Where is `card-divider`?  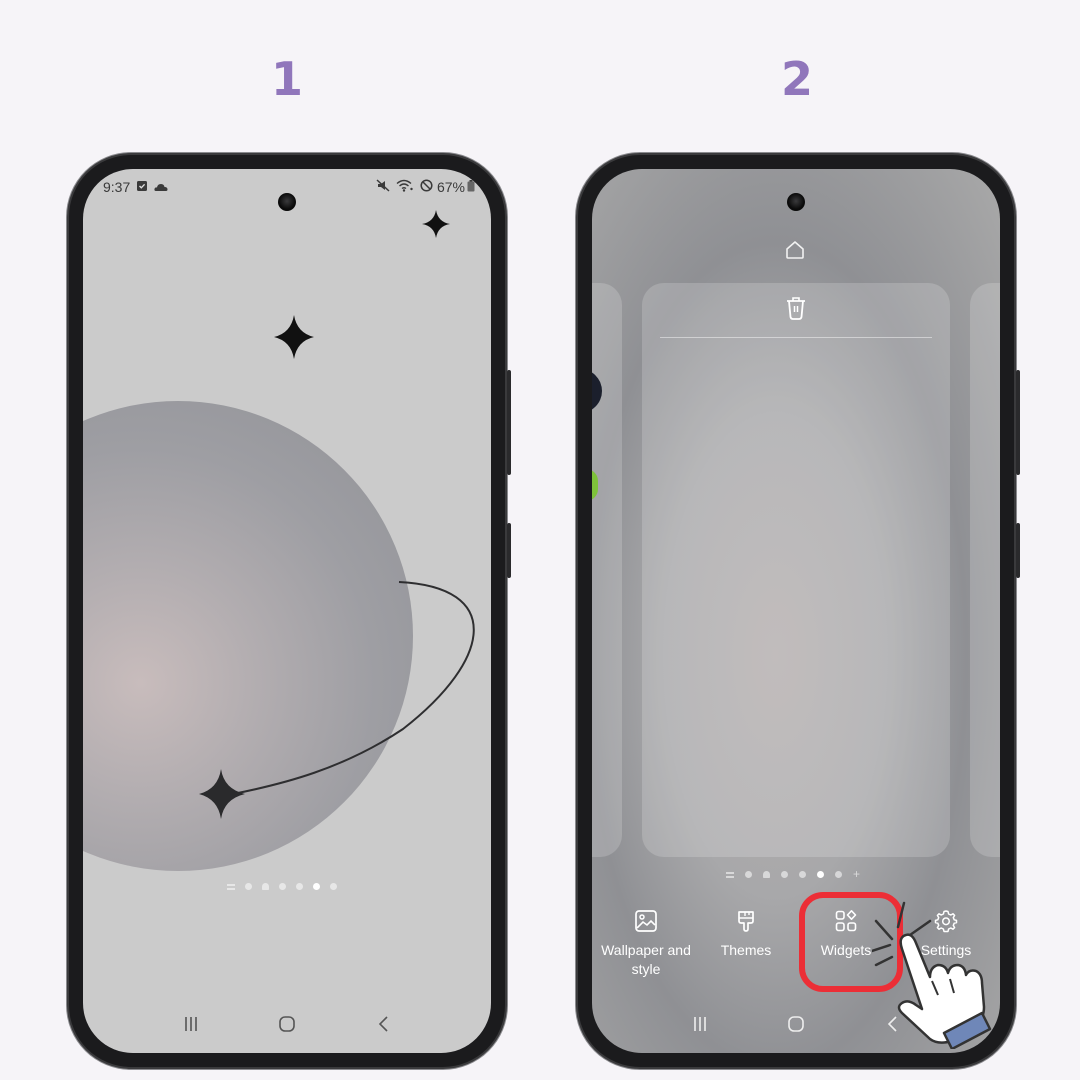 card-divider is located at coordinates (796, 337).